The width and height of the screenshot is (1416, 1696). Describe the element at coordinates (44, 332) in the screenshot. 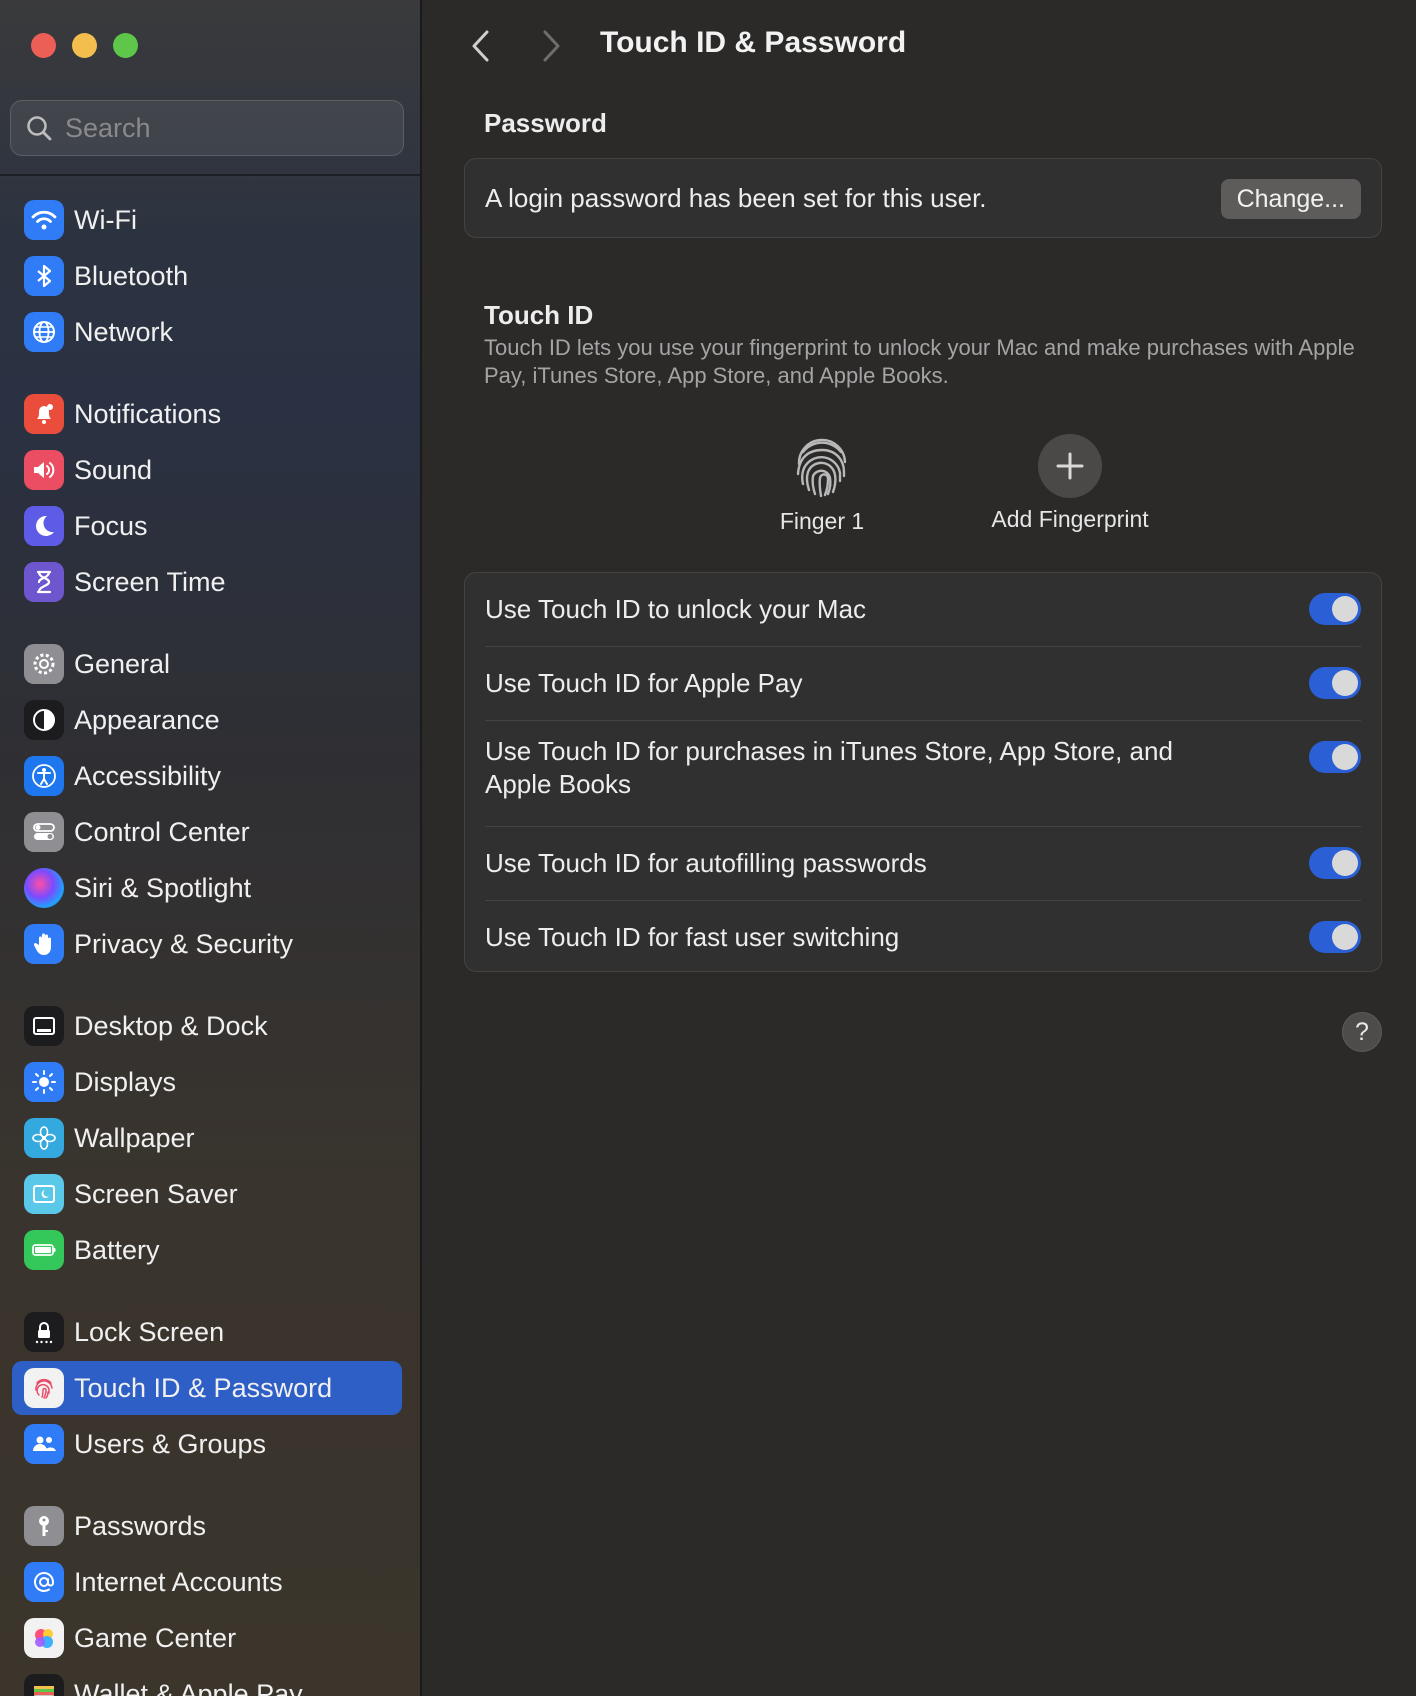

I see `globe-icon` at that location.